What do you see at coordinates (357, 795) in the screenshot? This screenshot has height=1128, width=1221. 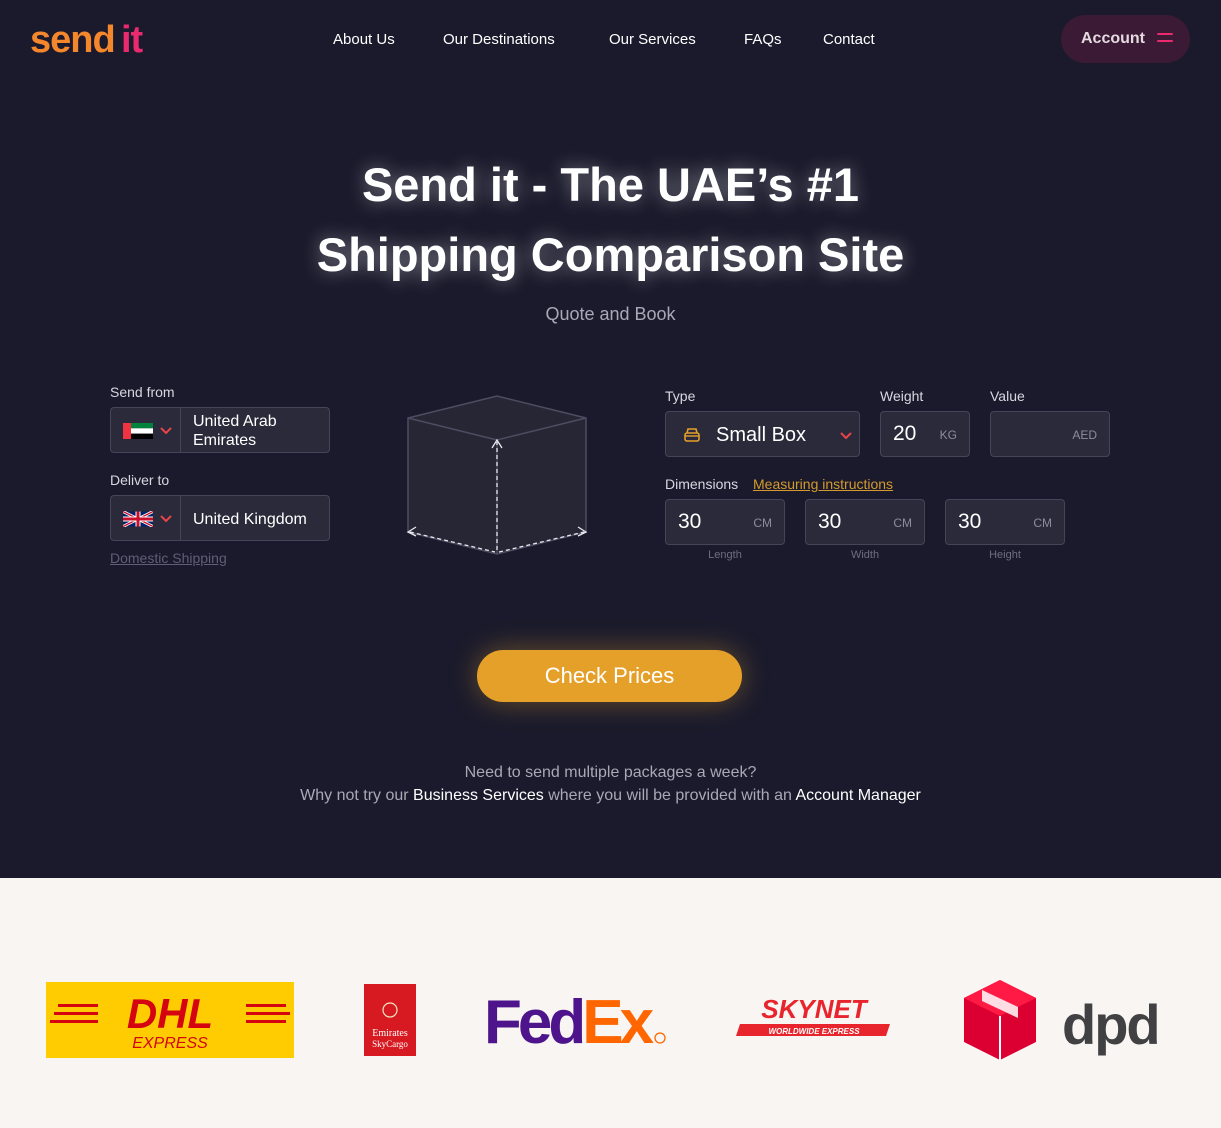 I see `note-text-a: Why not try our` at bounding box center [357, 795].